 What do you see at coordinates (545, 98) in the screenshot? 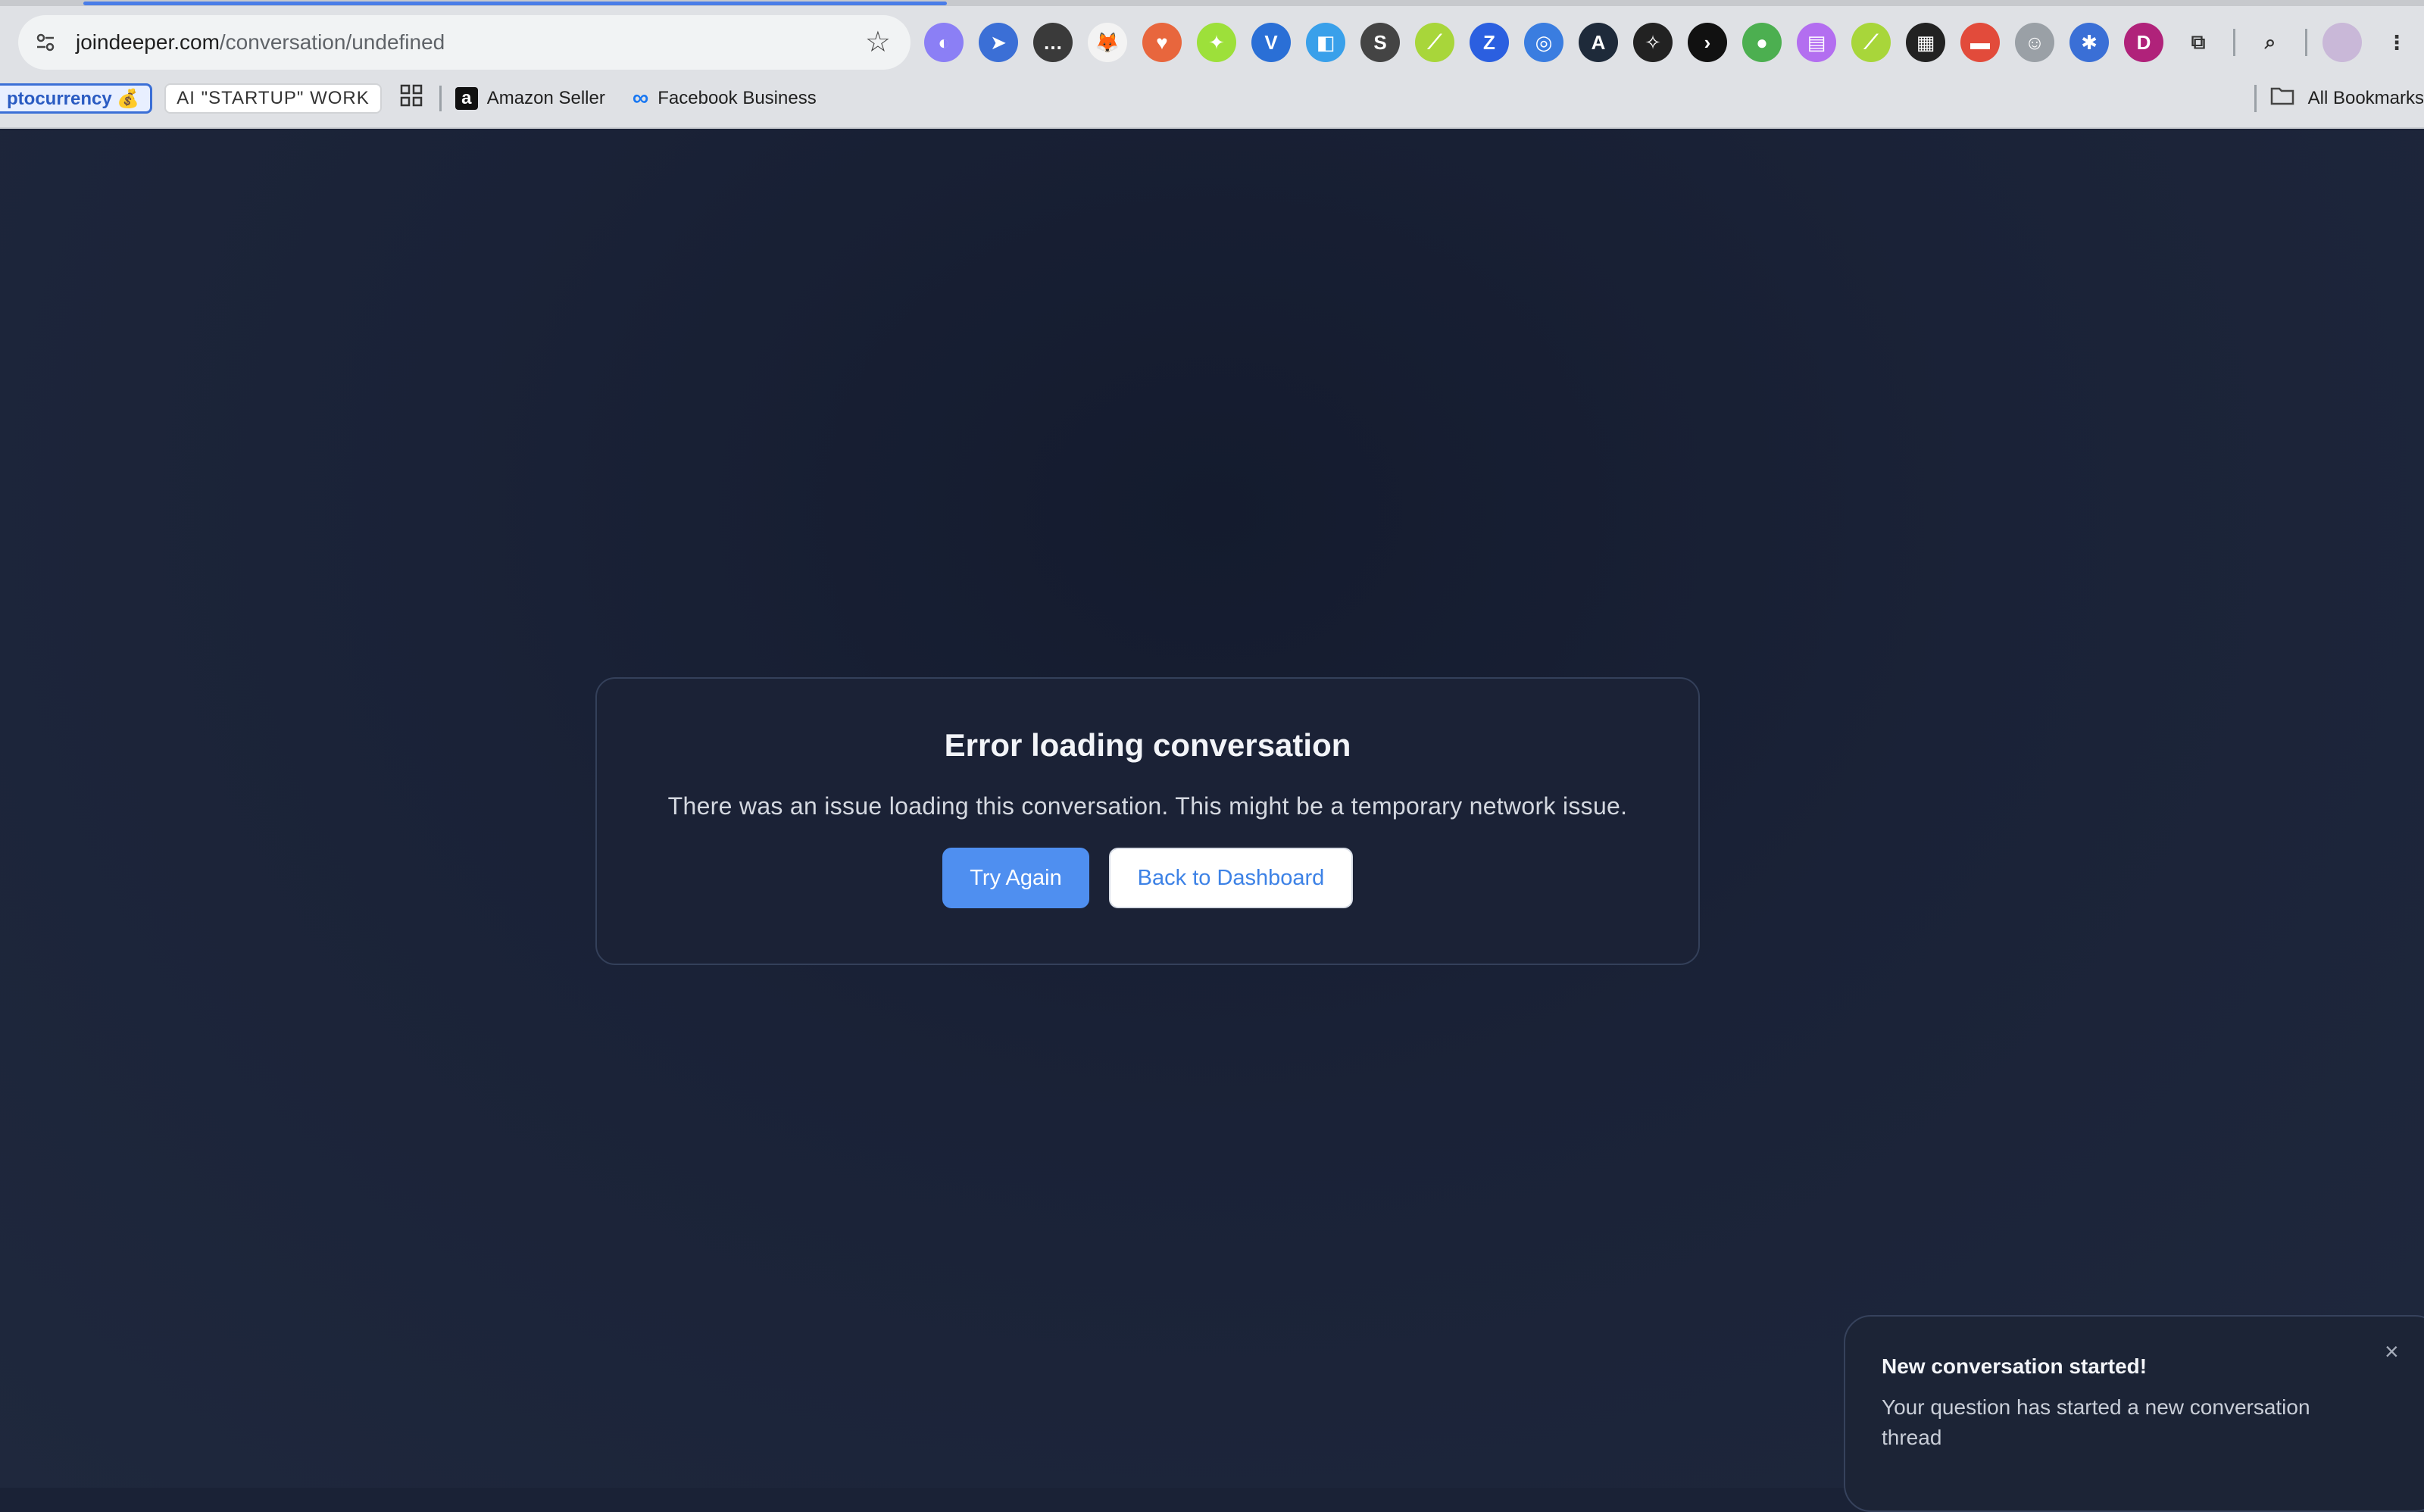
I see `bookmark-label: Amazon Seller` at bounding box center [545, 98].